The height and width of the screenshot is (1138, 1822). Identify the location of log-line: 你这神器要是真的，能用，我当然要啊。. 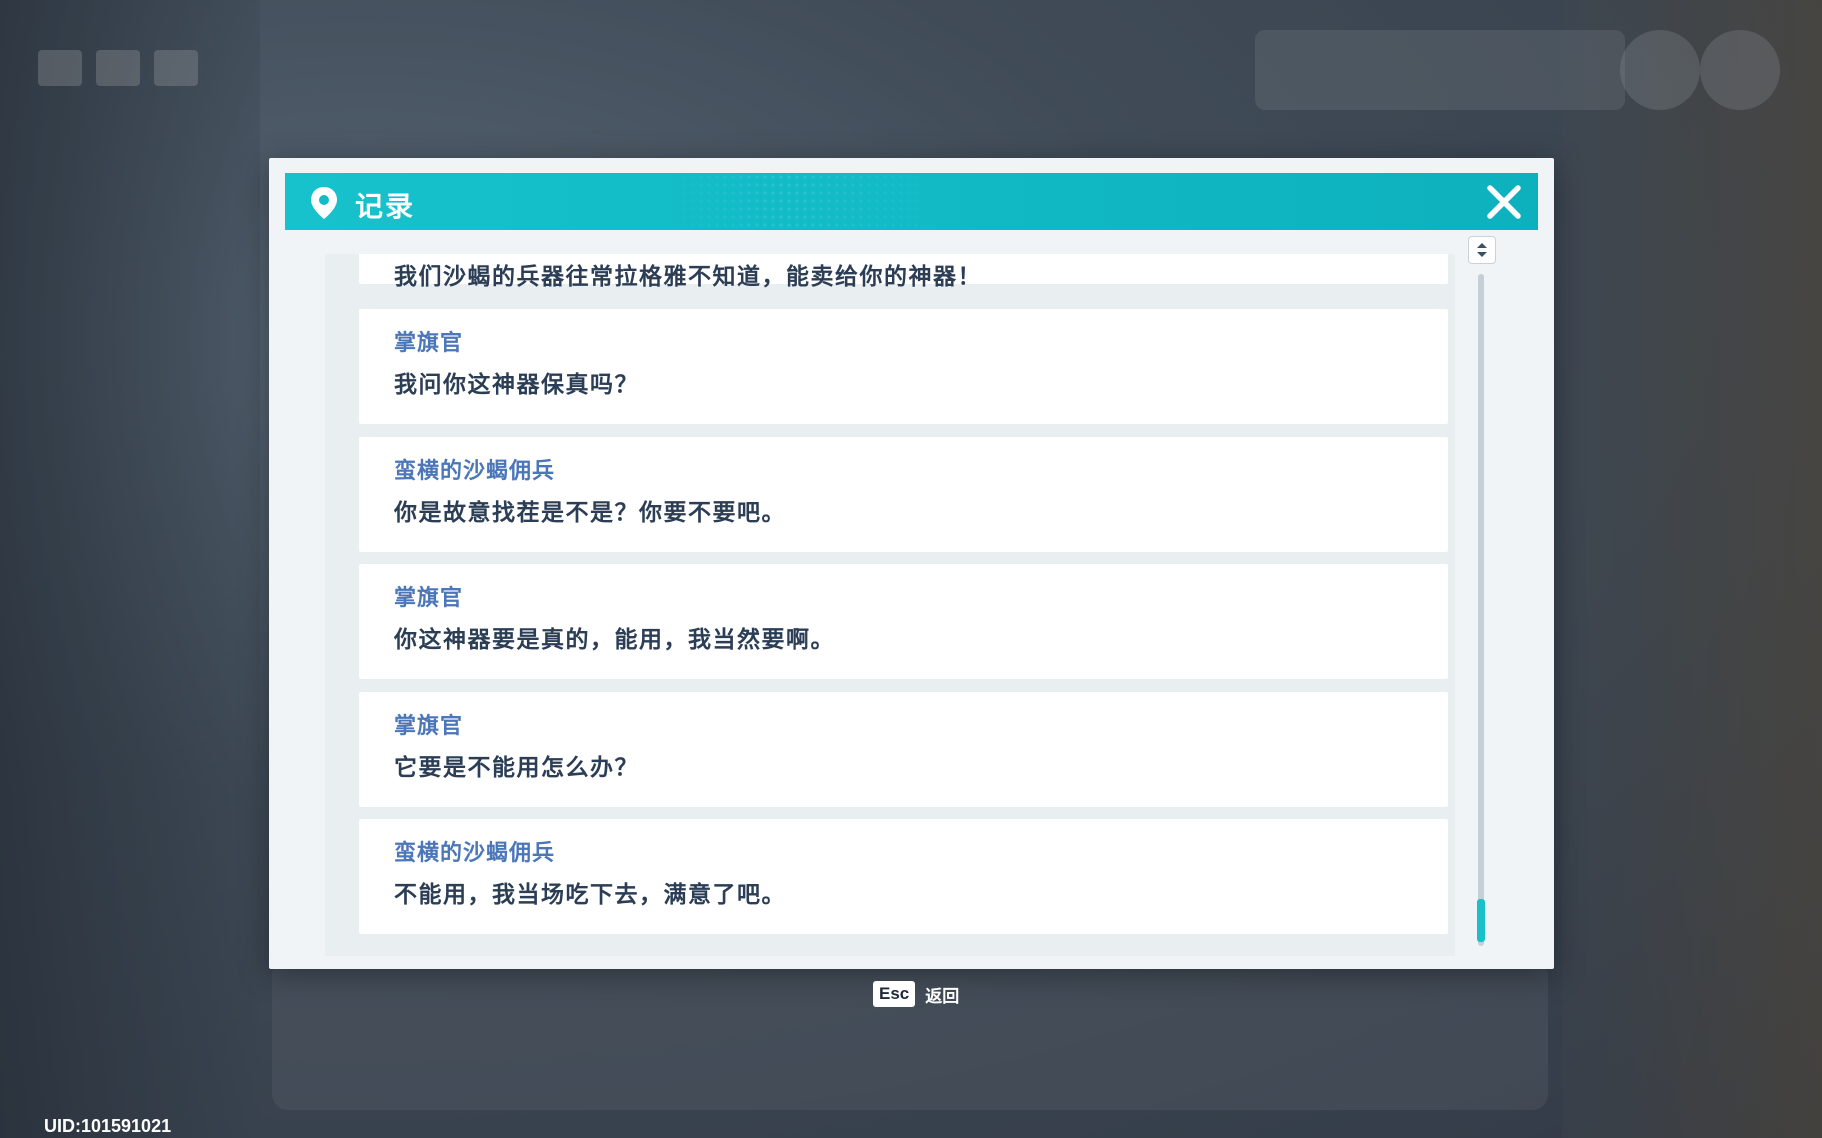
(614, 640).